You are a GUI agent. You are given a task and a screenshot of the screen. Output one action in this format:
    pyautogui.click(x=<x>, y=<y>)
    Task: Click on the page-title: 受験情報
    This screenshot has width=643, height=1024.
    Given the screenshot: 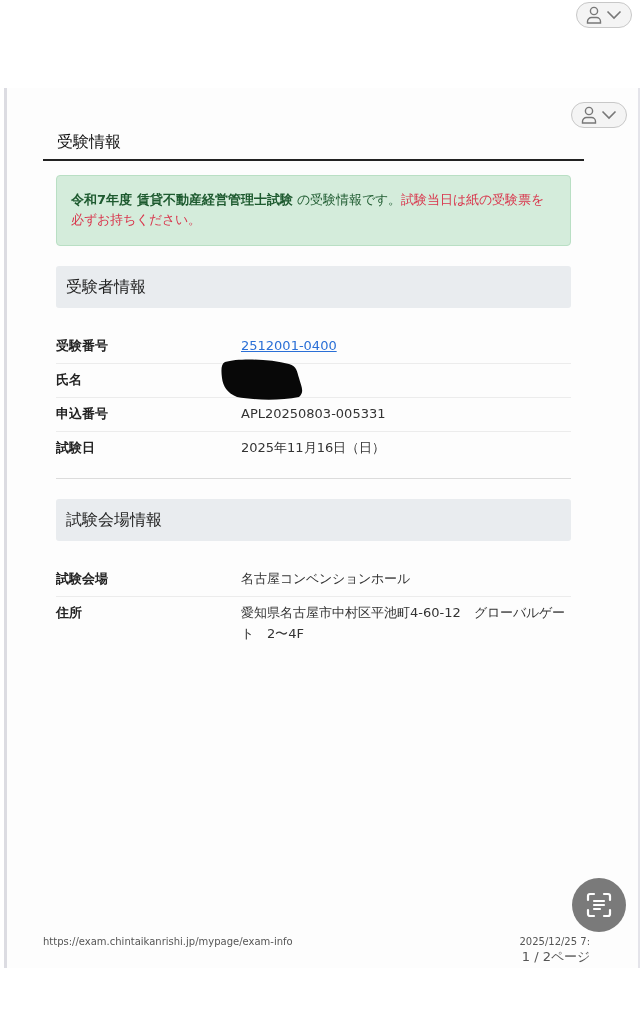 What is the action you would take?
    pyautogui.click(x=89, y=141)
    